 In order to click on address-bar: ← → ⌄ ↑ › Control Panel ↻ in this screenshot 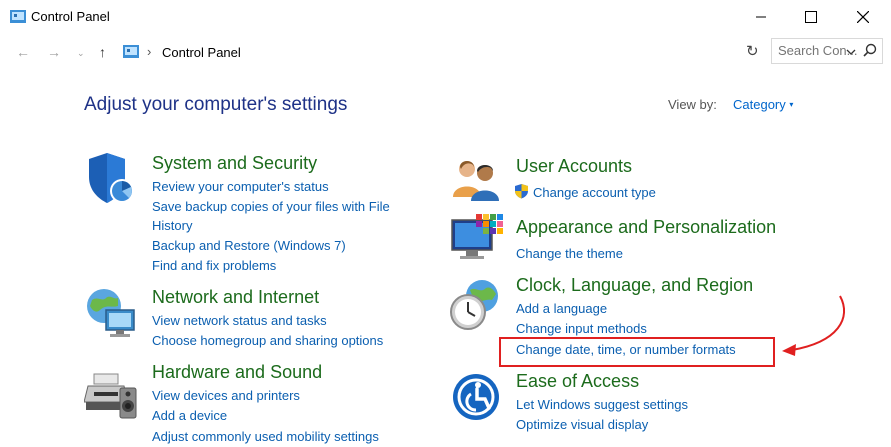, I will do `click(445, 52)`.